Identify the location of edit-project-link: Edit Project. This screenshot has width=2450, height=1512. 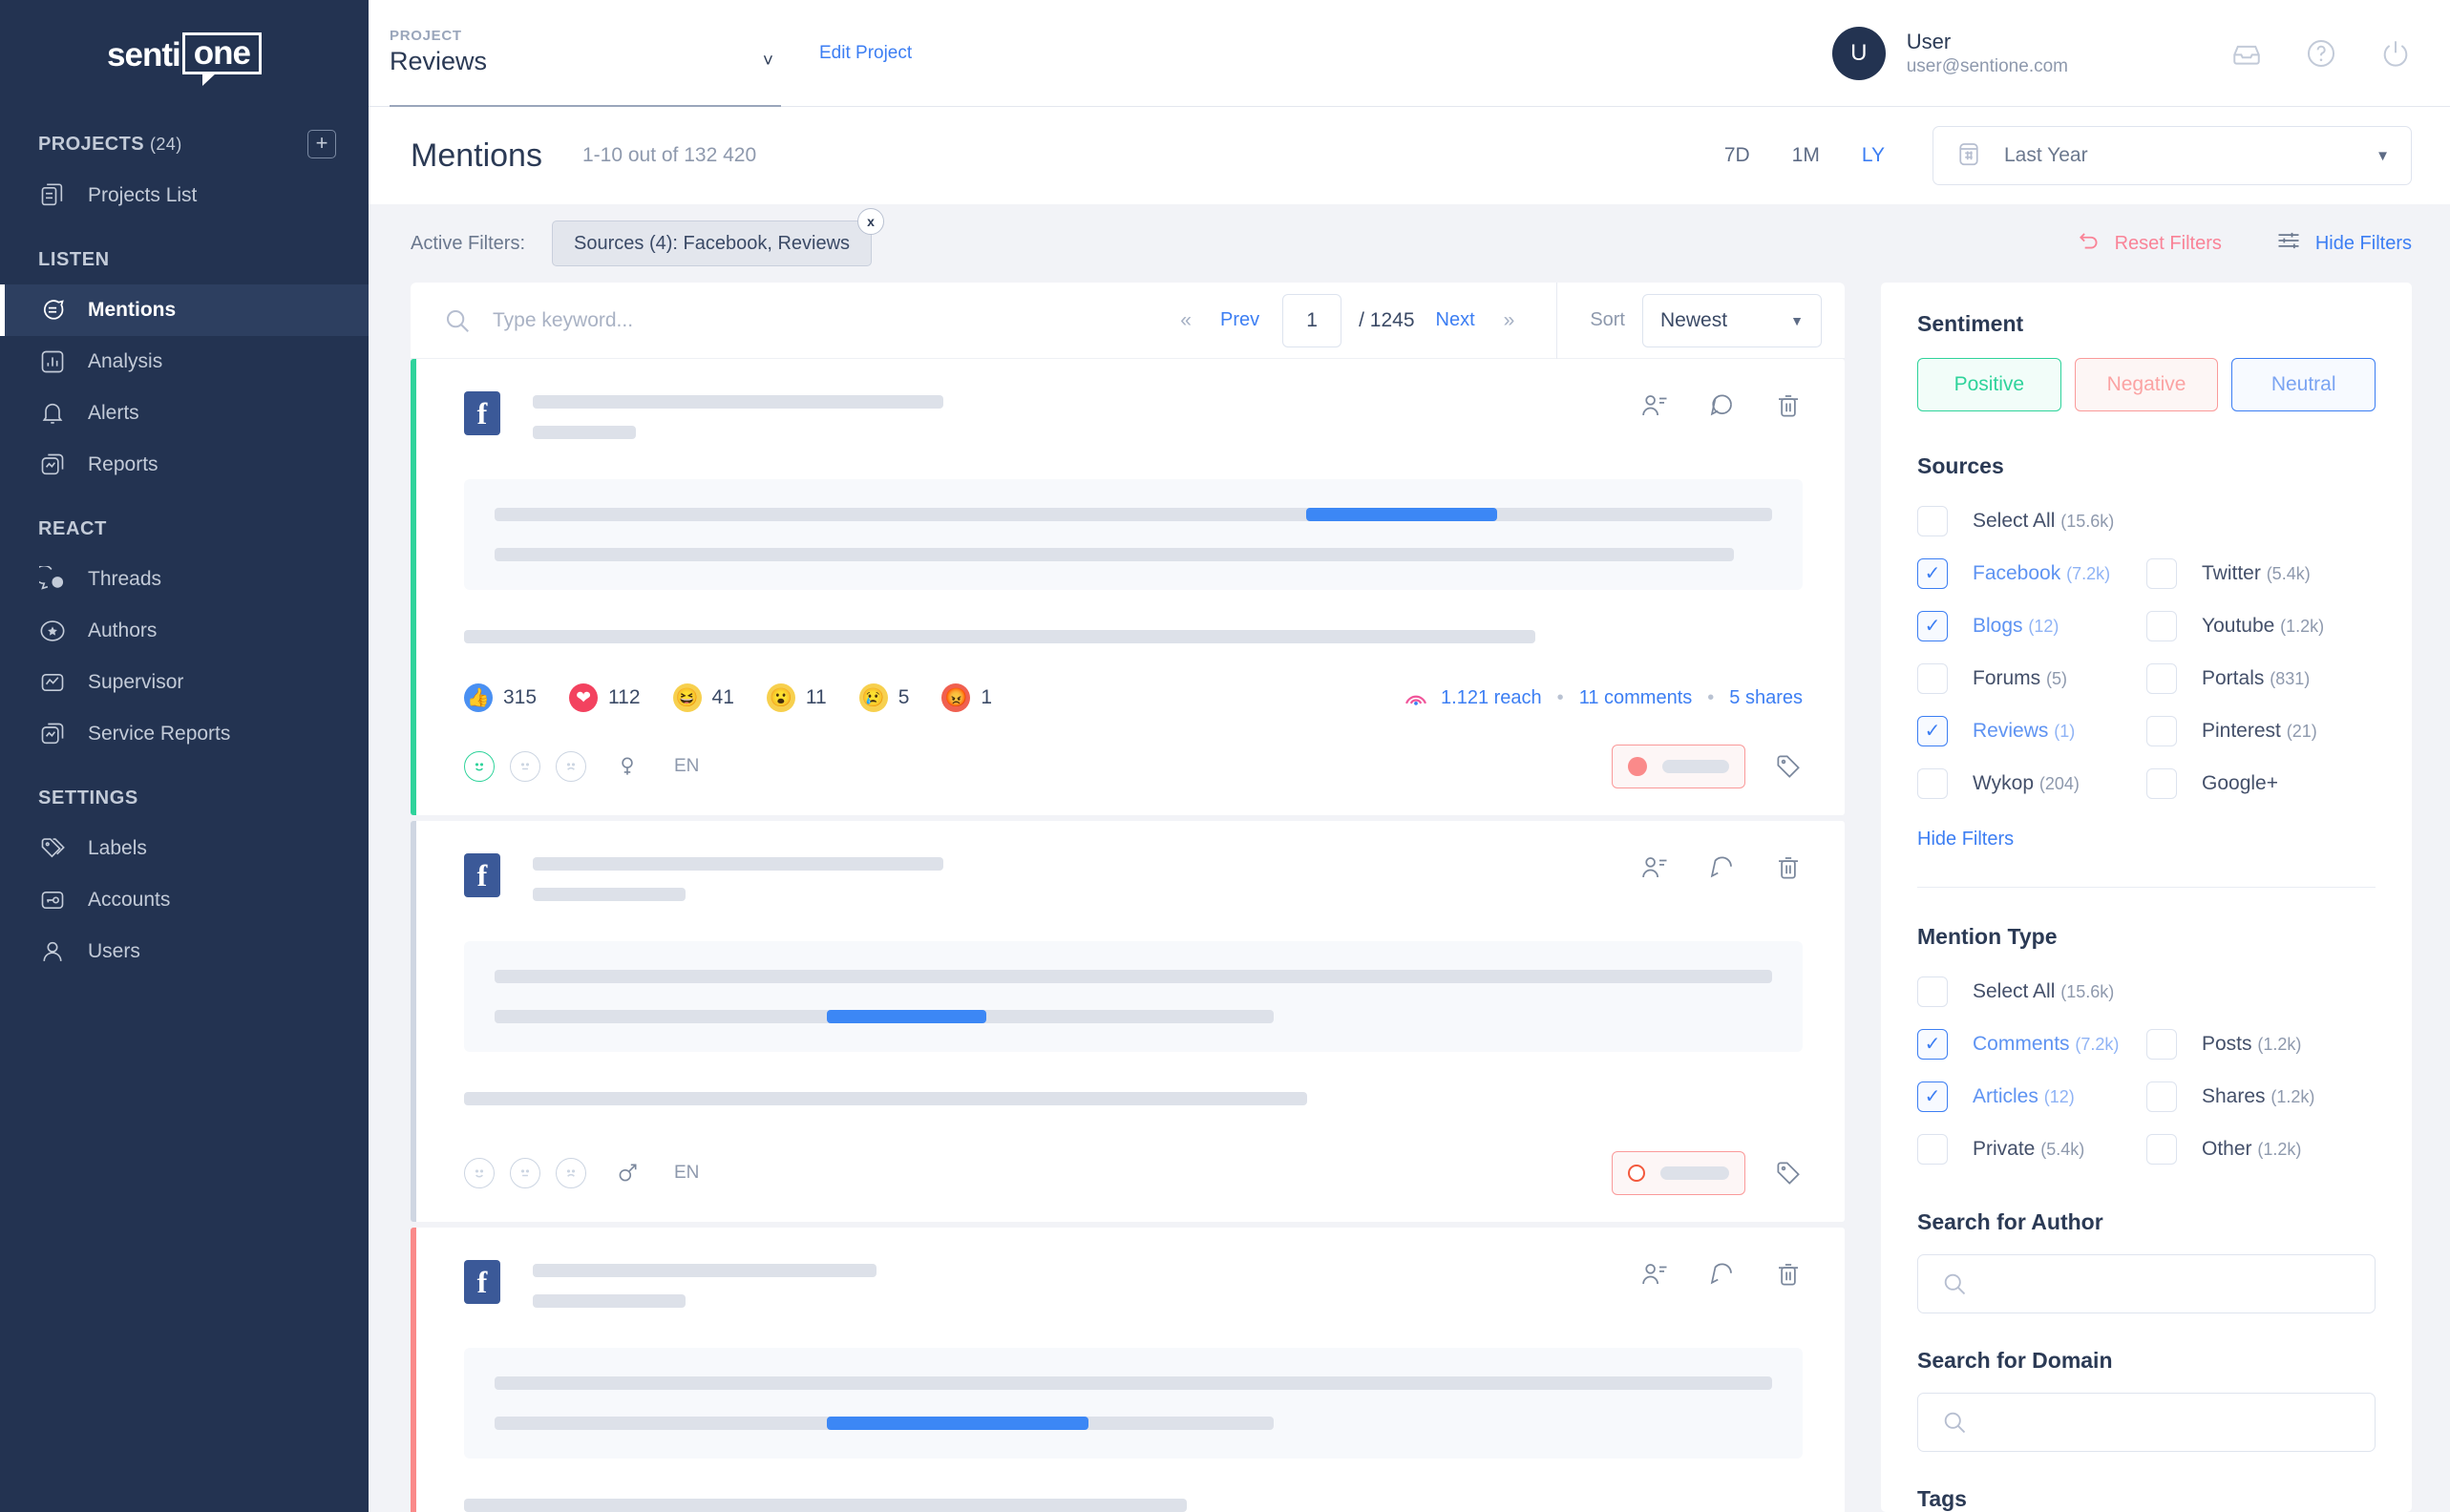
(865, 54).